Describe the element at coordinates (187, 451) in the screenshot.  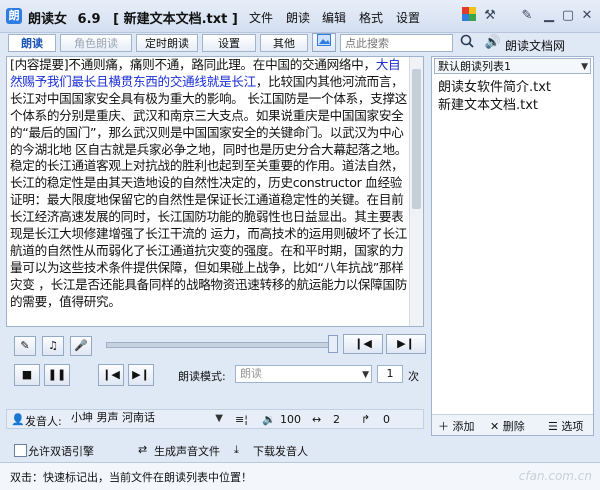
I see `generate-audio-button: 生成声音文件` at that location.